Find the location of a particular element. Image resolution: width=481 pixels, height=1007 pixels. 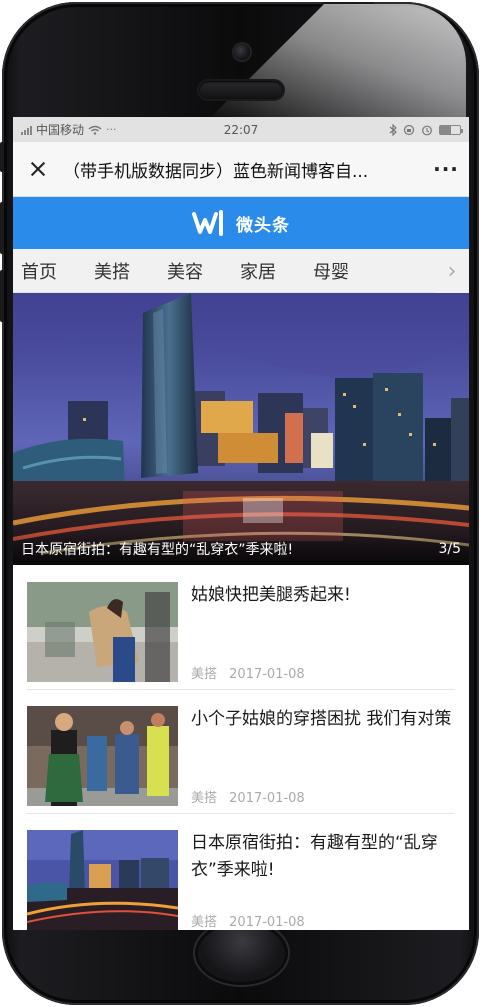

title-bar: （带手机版数据同步）蓝色新闻博客自... ··· is located at coordinates (241, 169).